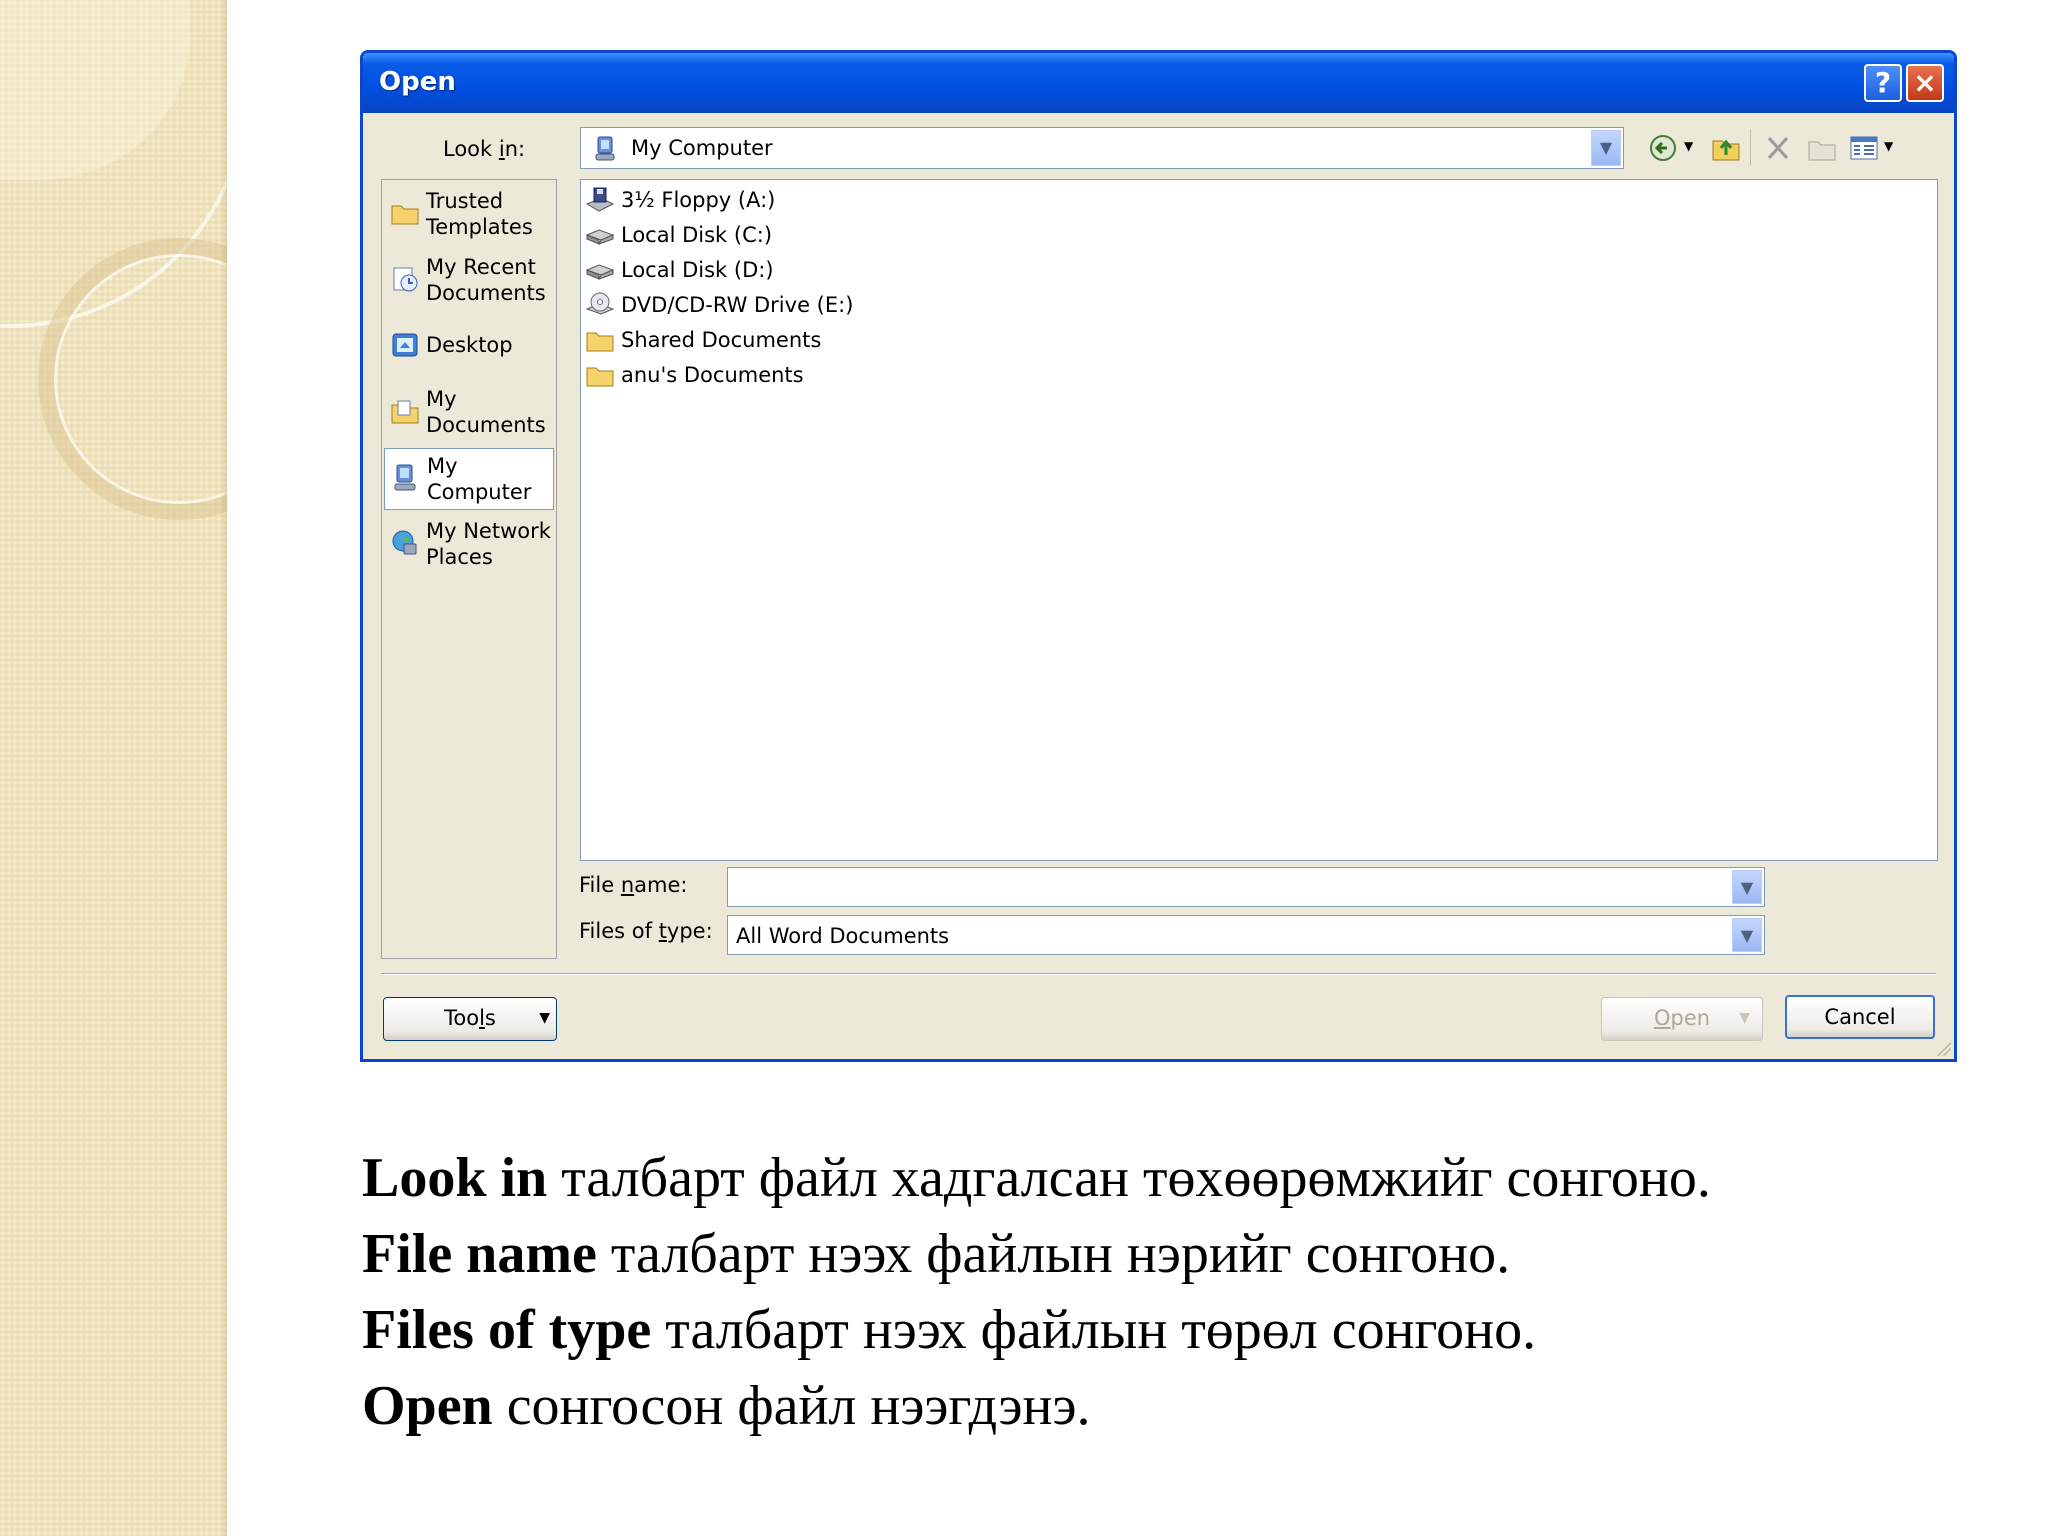  What do you see at coordinates (646, 931) in the screenshot?
I see `files-of-type-label: Files of type:` at bounding box center [646, 931].